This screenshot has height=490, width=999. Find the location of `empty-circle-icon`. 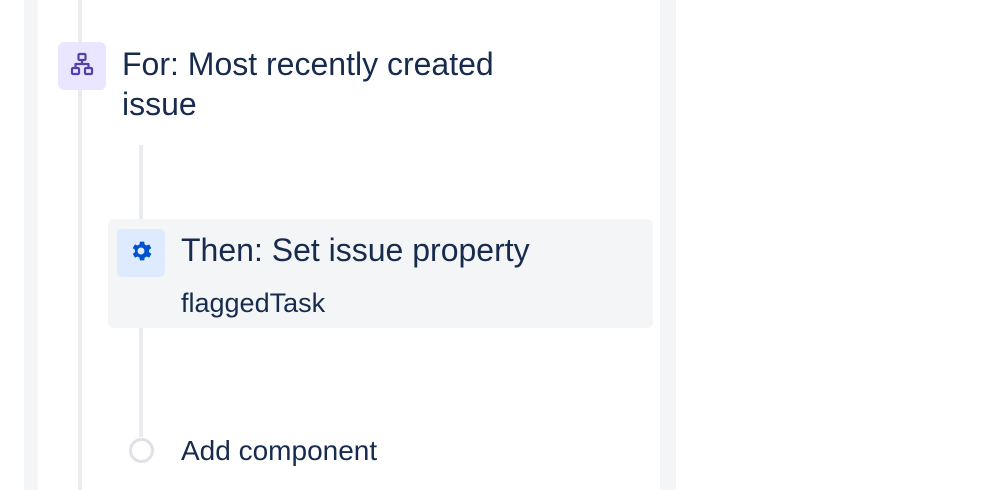

empty-circle-icon is located at coordinates (141, 450).